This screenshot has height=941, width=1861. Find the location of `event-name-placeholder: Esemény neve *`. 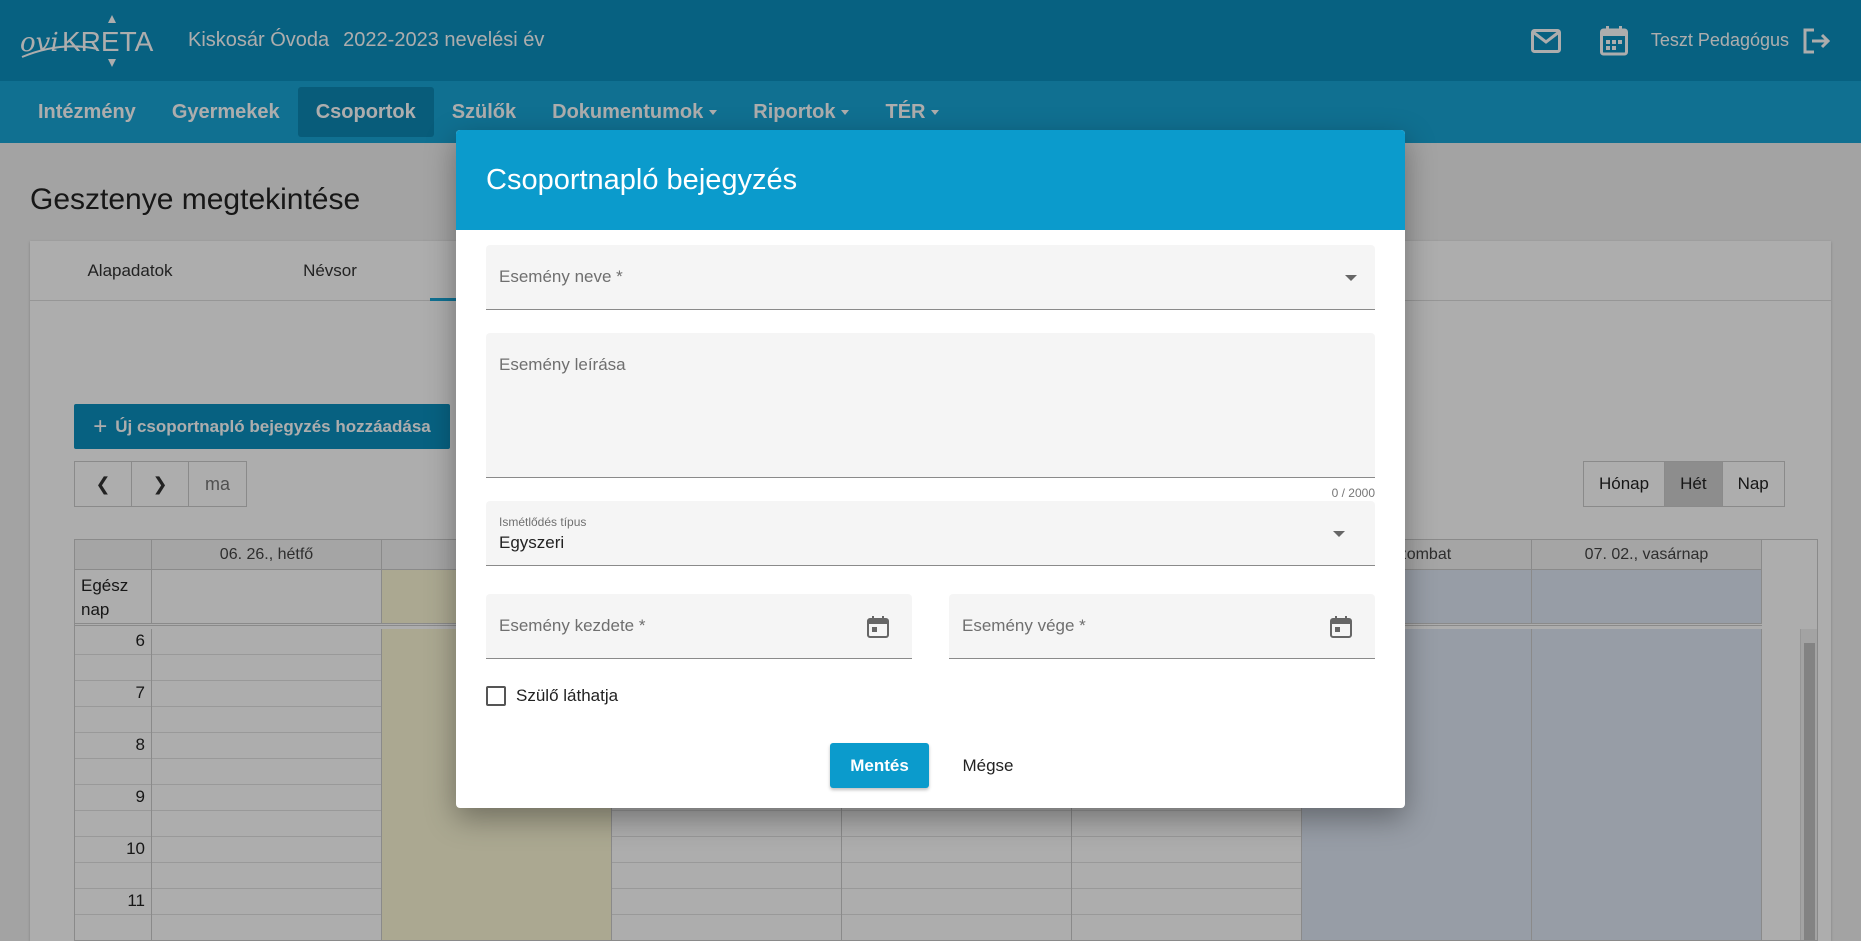

event-name-placeholder: Esemény neve * is located at coordinates (561, 276).